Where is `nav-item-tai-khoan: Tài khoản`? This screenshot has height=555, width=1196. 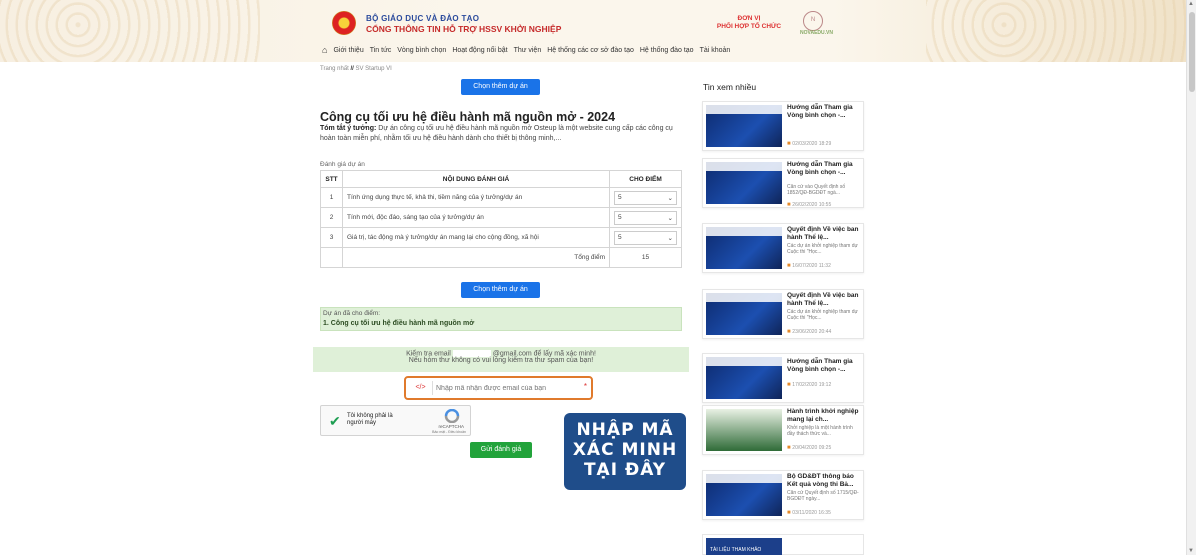
nav-item-tai-khoan: Tài khoản is located at coordinates (715, 50).